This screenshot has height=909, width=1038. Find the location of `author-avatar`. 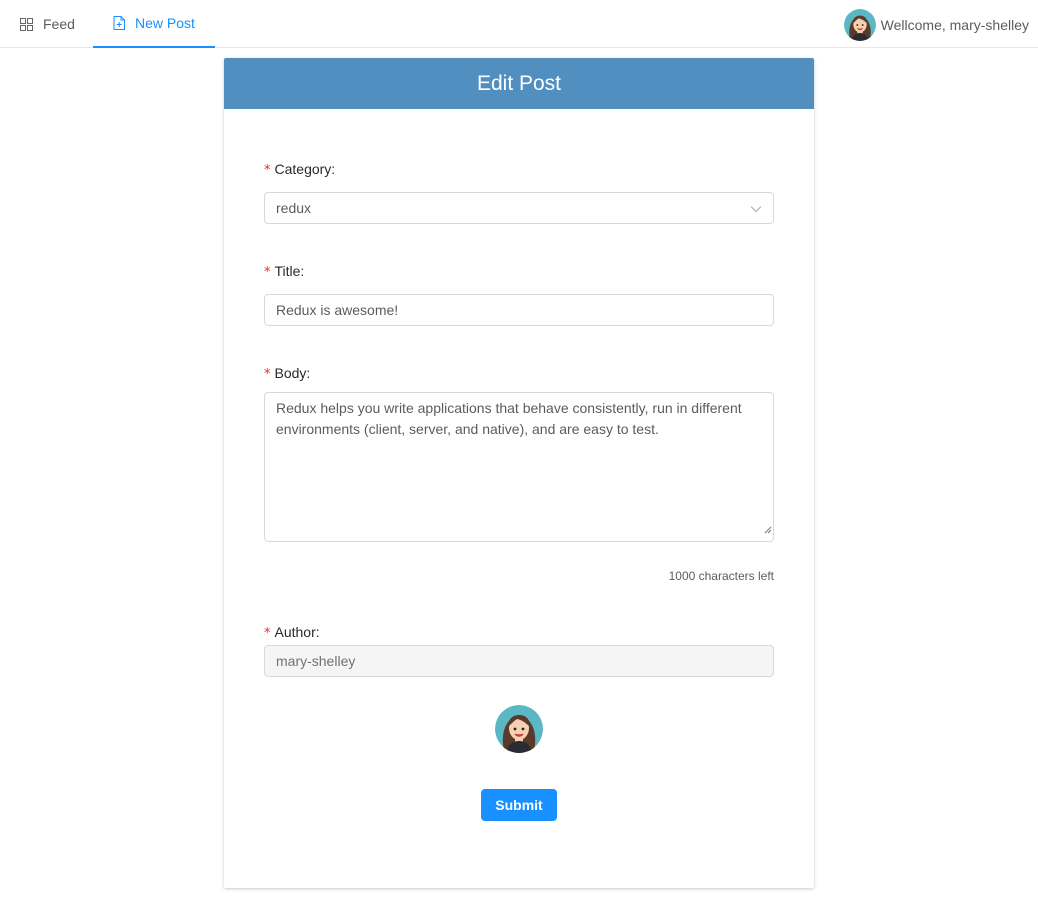

author-avatar is located at coordinates (519, 729).